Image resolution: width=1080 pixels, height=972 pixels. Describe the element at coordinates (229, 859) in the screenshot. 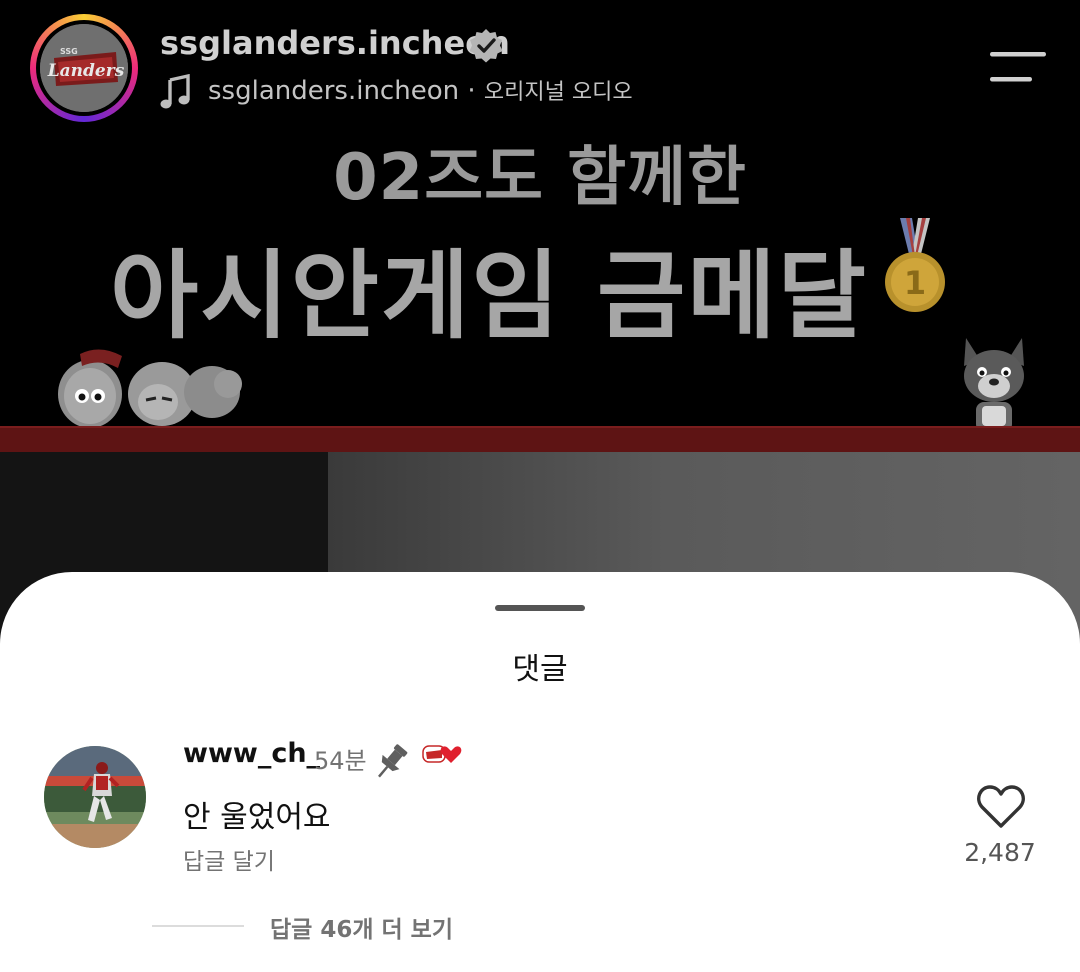

I see `reply-button: 답글 달기` at that location.